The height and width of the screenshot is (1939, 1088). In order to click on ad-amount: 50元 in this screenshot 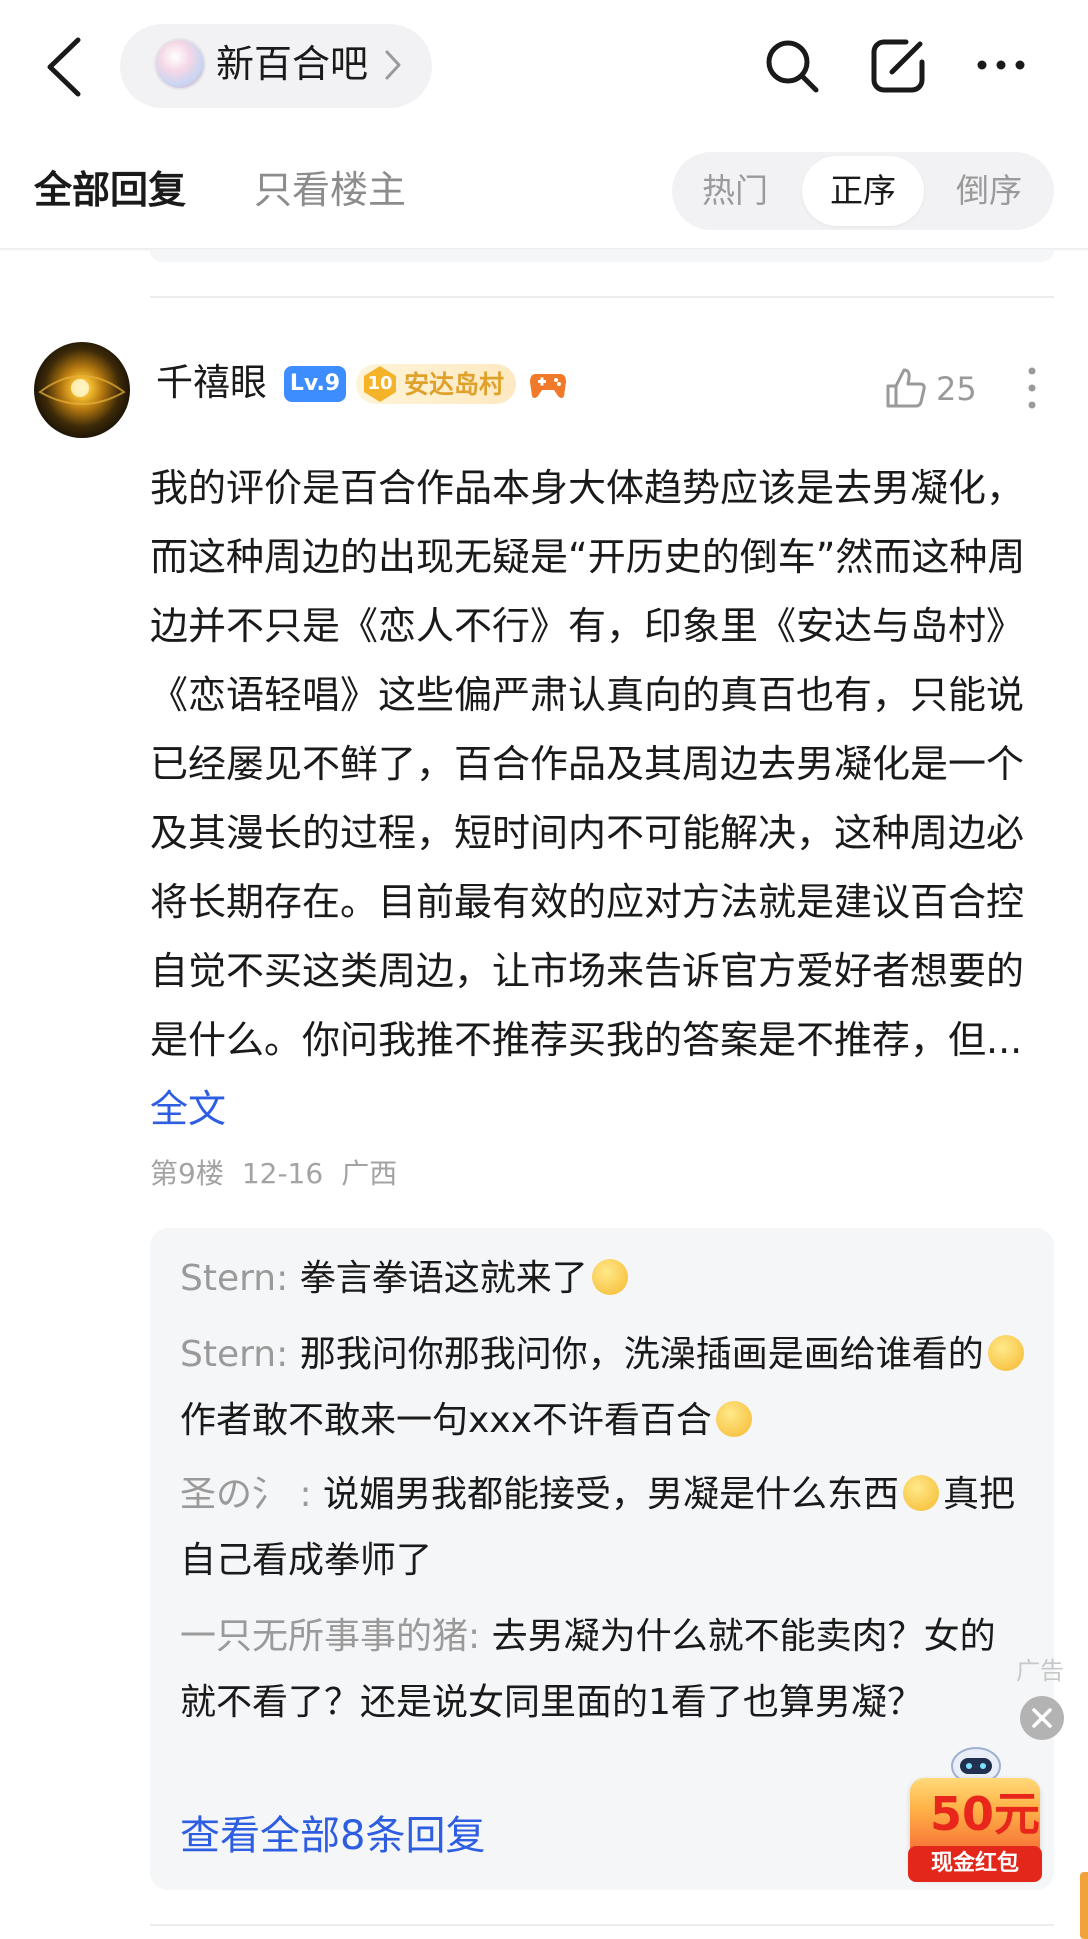, I will do `click(985, 1814)`.